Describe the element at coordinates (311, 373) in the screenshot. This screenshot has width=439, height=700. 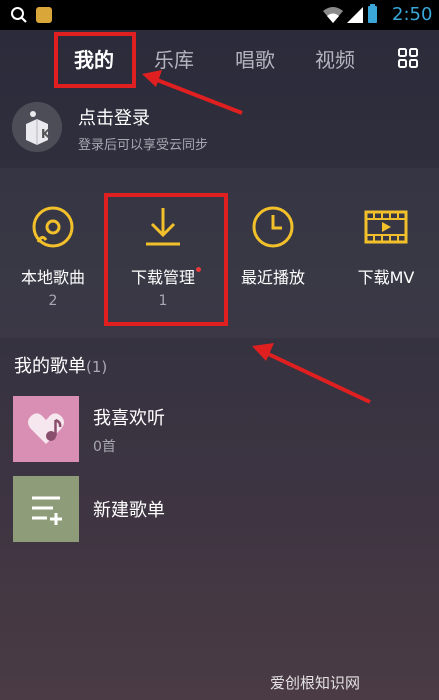
I see `annotation-arrow-download` at that location.